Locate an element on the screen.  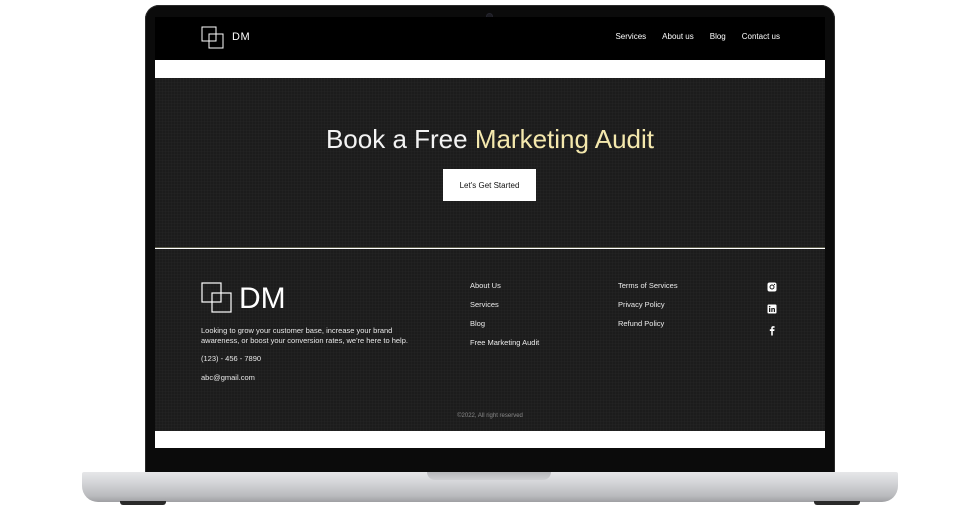
hero-title-text: Book a Free is located at coordinates (400, 139).